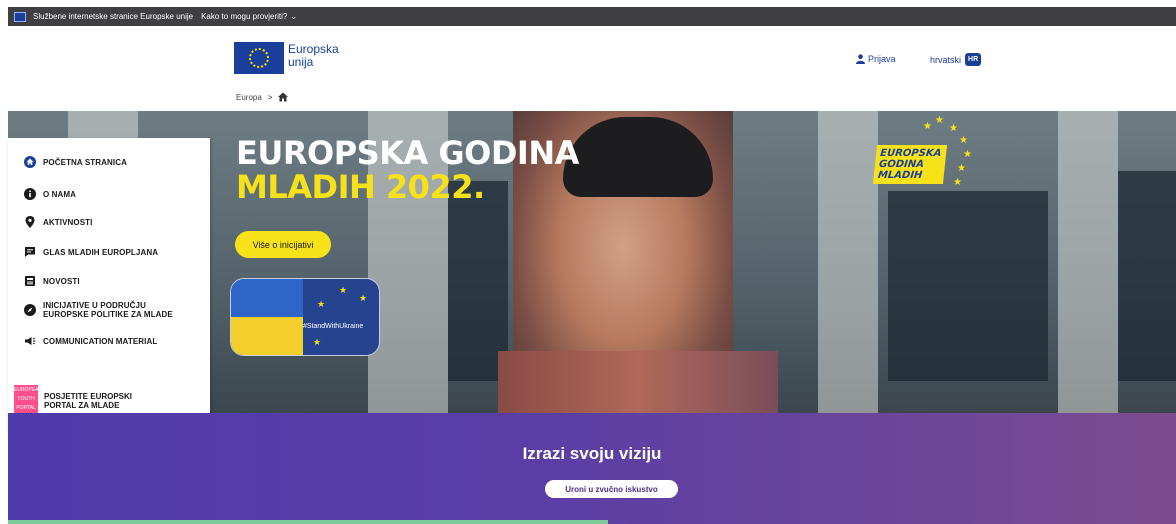 The height and width of the screenshot is (524, 1176). What do you see at coordinates (882, 59) in the screenshot?
I see `login-label: Prijava` at bounding box center [882, 59].